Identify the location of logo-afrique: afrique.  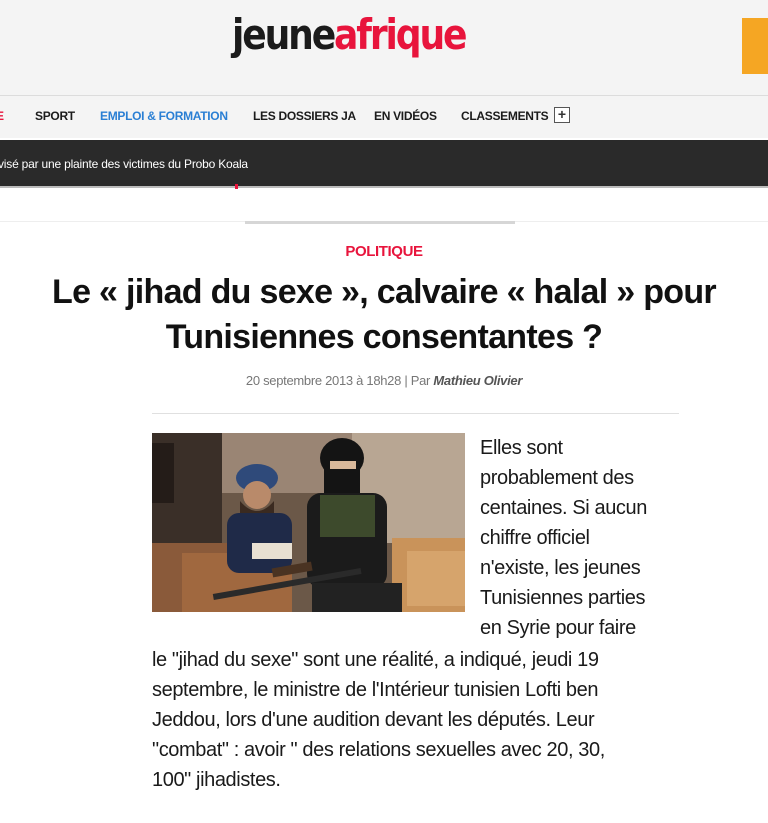
(400, 34).